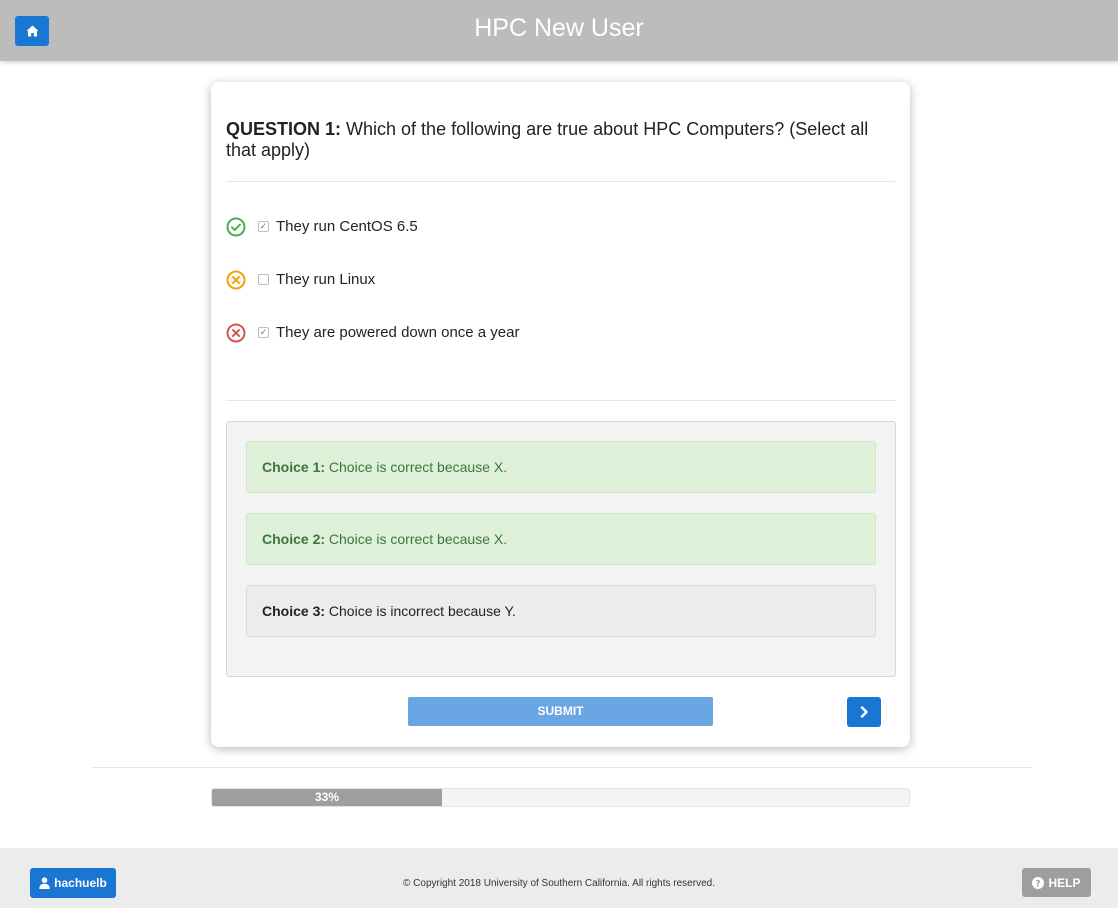  What do you see at coordinates (561, 467) in the screenshot?
I see `feedback-choice-1: Choice 1: Choice is correct because X.` at bounding box center [561, 467].